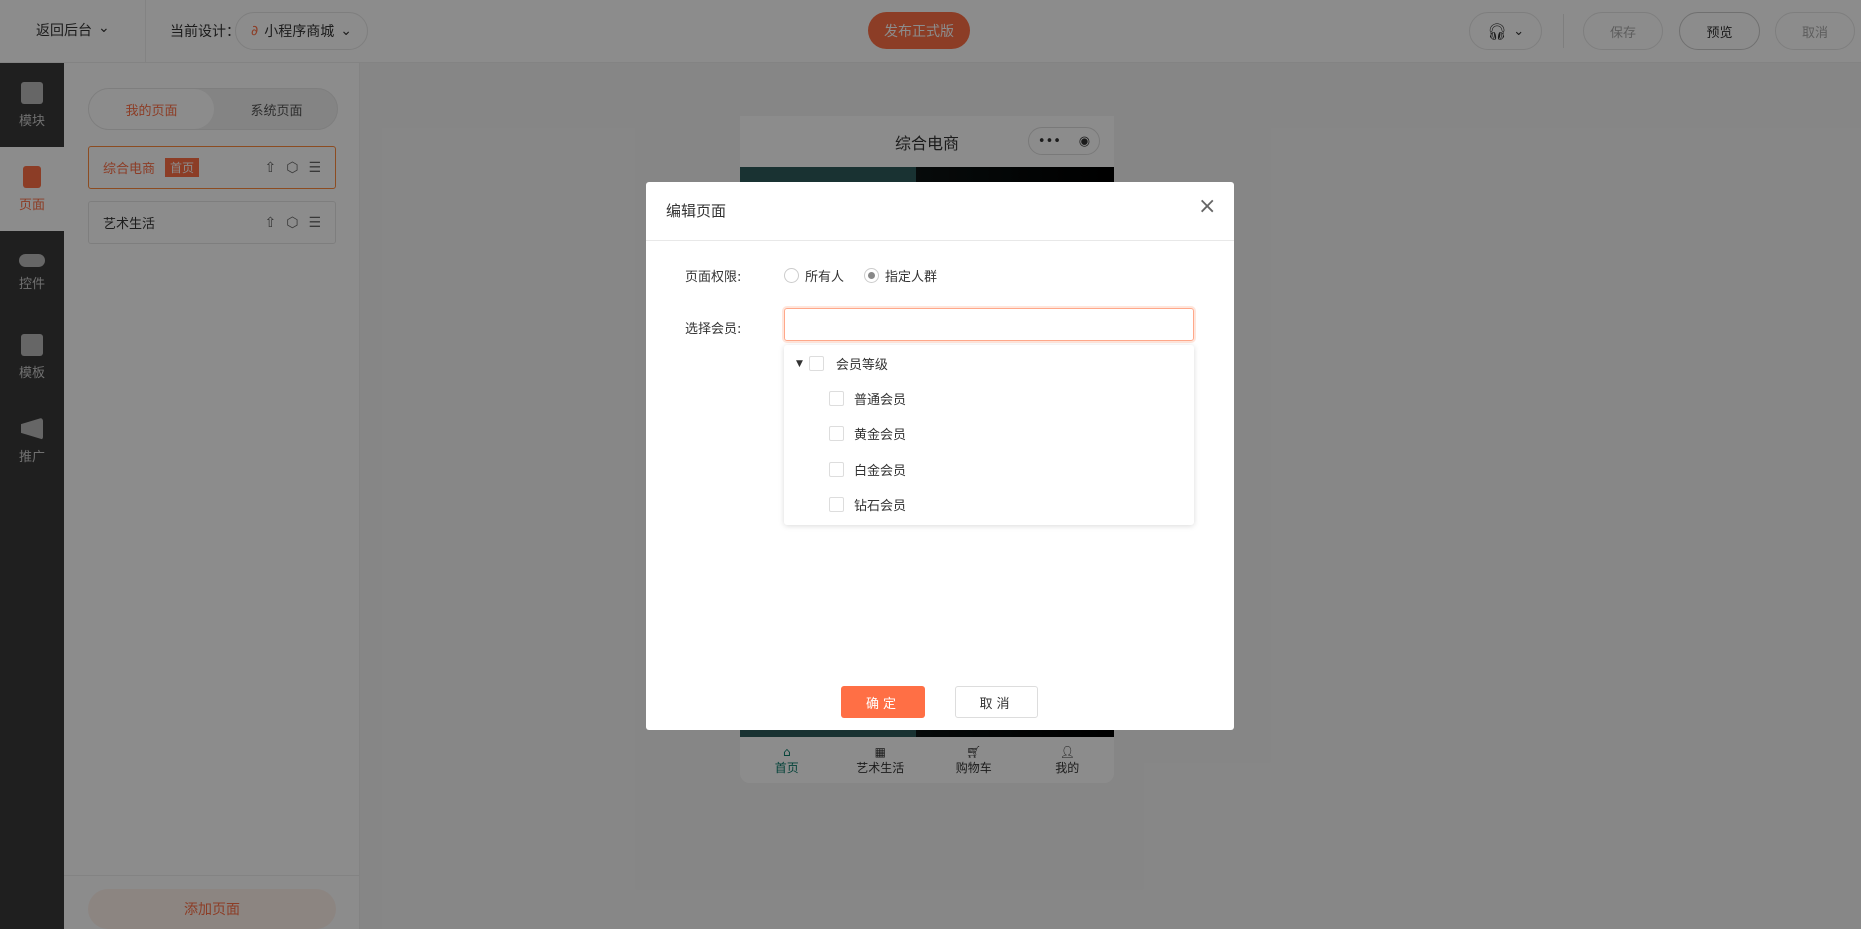 The width and height of the screenshot is (1861, 929). I want to click on close-icon: ×, so click(1207, 206).